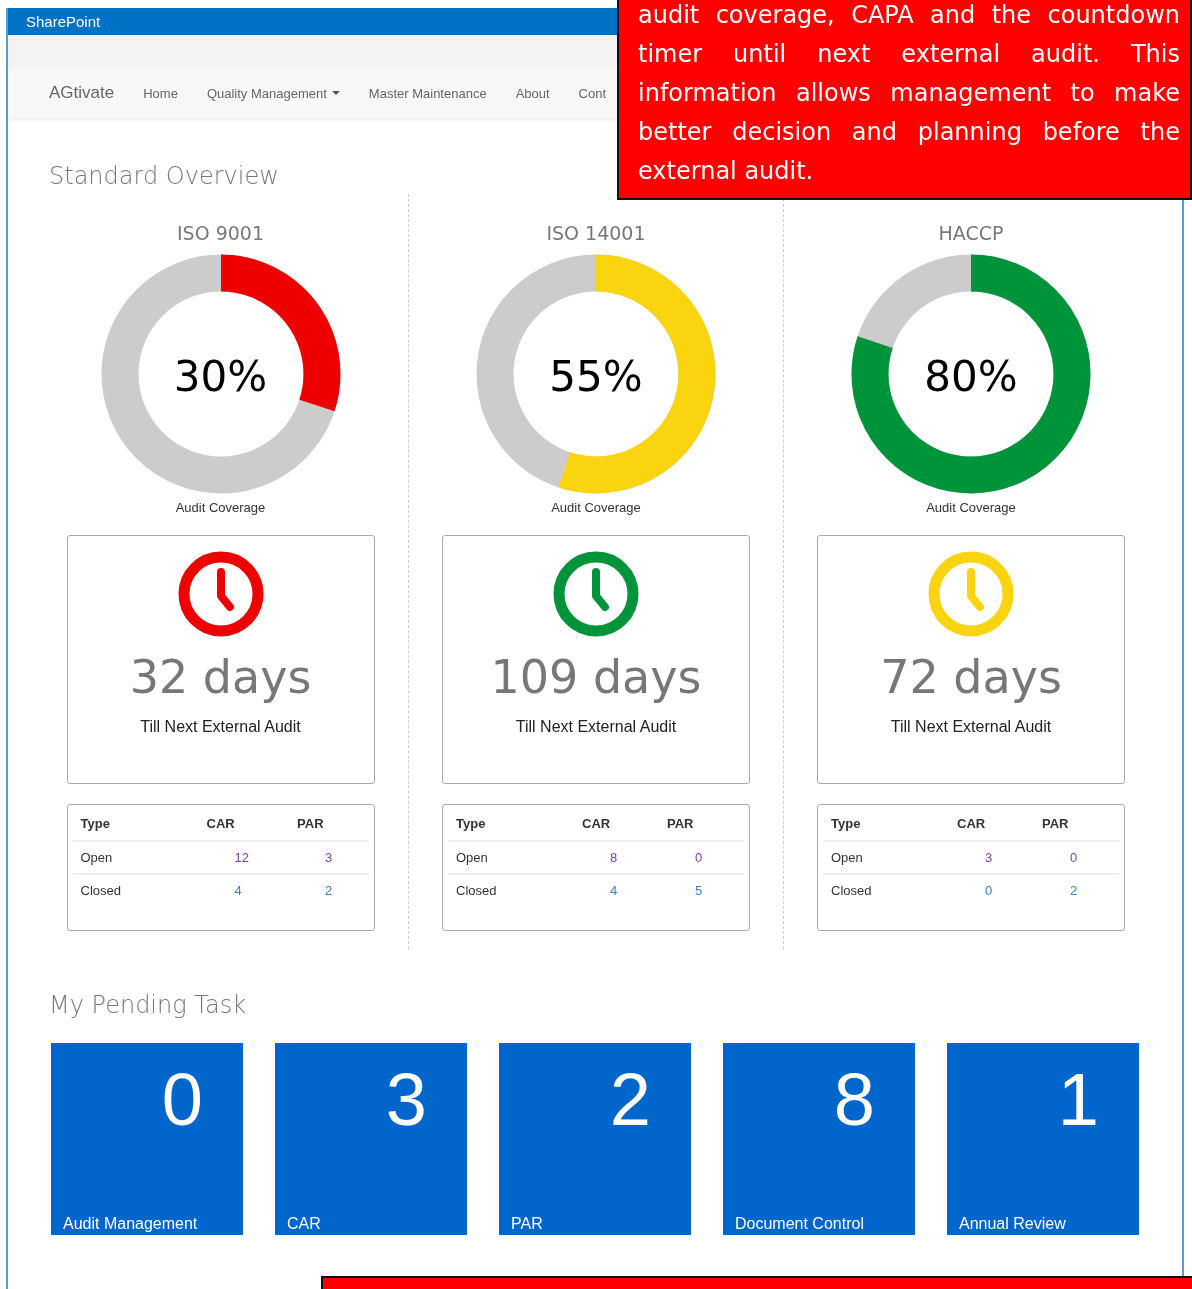 The height and width of the screenshot is (1289, 1192). Describe the element at coordinates (699, 890) in the screenshot. I see `count-link: 5` at that location.